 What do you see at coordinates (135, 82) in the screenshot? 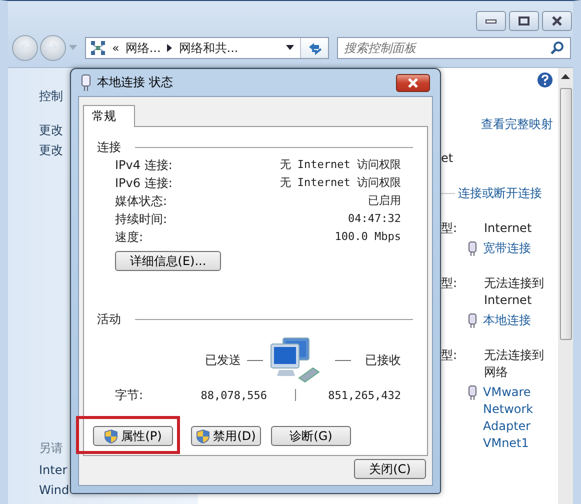
I see `dialog-title: 本地连接 状态` at bounding box center [135, 82].